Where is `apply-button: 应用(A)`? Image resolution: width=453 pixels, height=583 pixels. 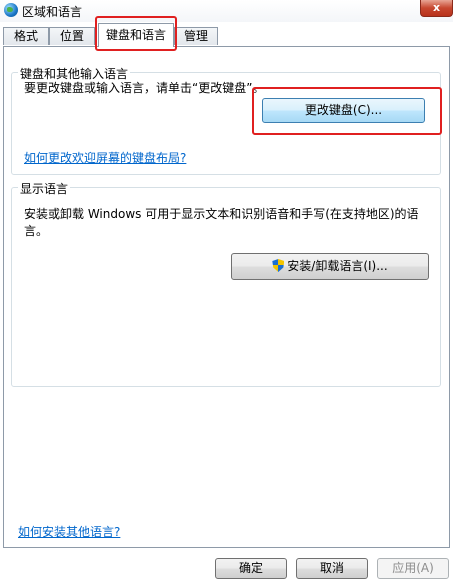
apply-button: 应用(A) is located at coordinates (413, 568).